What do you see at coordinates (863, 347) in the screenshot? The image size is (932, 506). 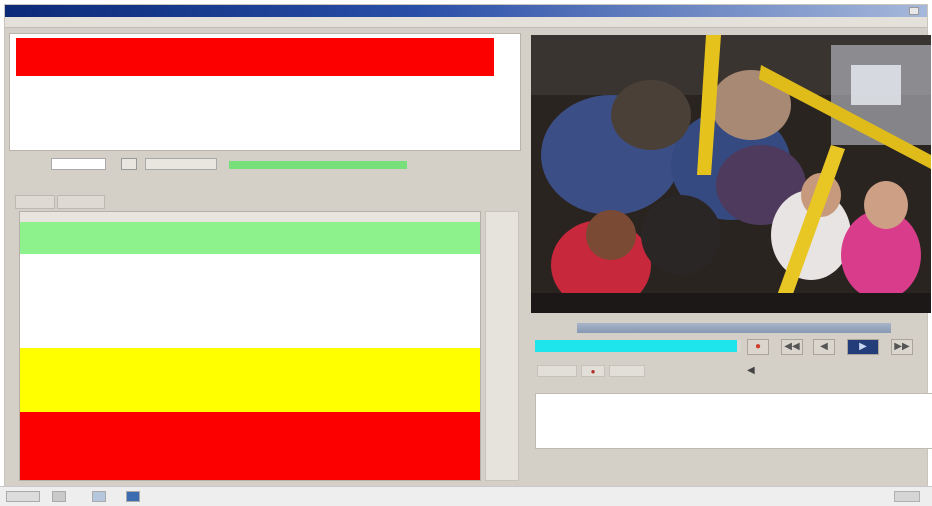 I see `play-icon: ▶` at bounding box center [863, 347].